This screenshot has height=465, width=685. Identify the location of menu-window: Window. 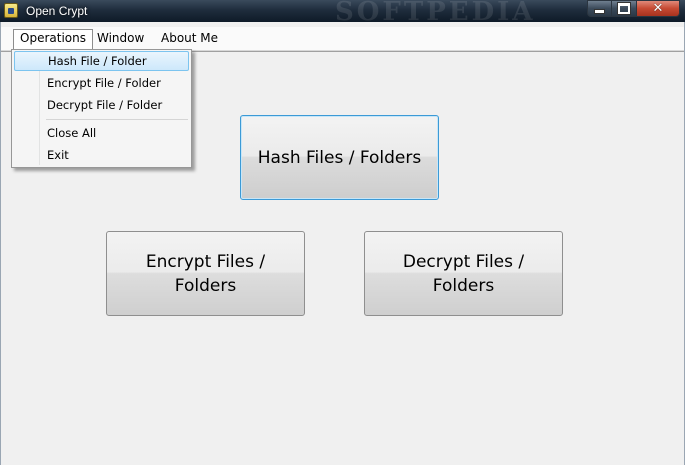
(120, 38).